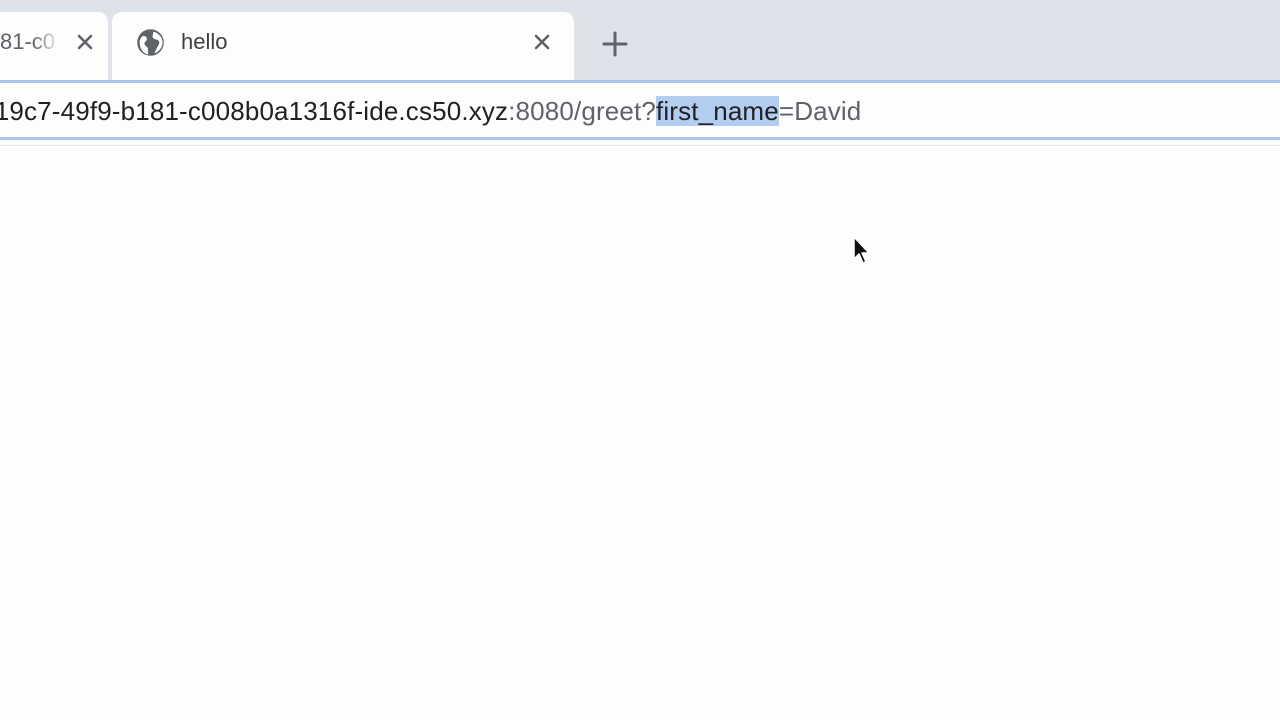 The image size is (1280, 720). What do you see at coordinates (150, 42) in the screenshot?
I see `globe-icon` at bounding box center [150, 42].